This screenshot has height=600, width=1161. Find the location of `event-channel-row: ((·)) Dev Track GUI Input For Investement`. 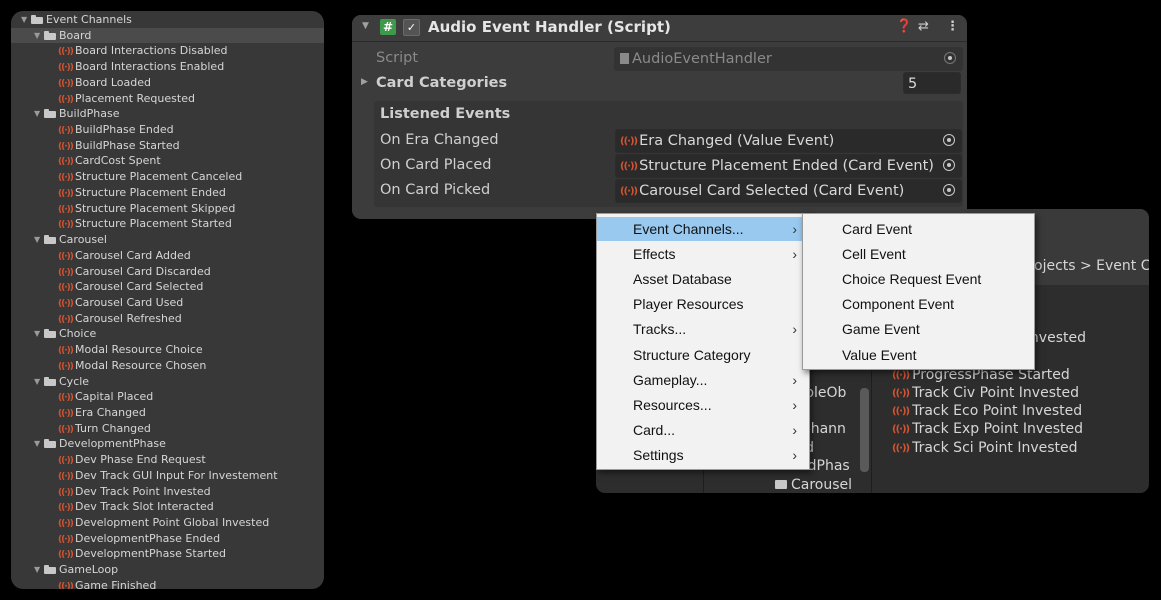

event-channel-row: ((·)) Dev Track GUI Input For Investement is located at coordinates (167, 475).